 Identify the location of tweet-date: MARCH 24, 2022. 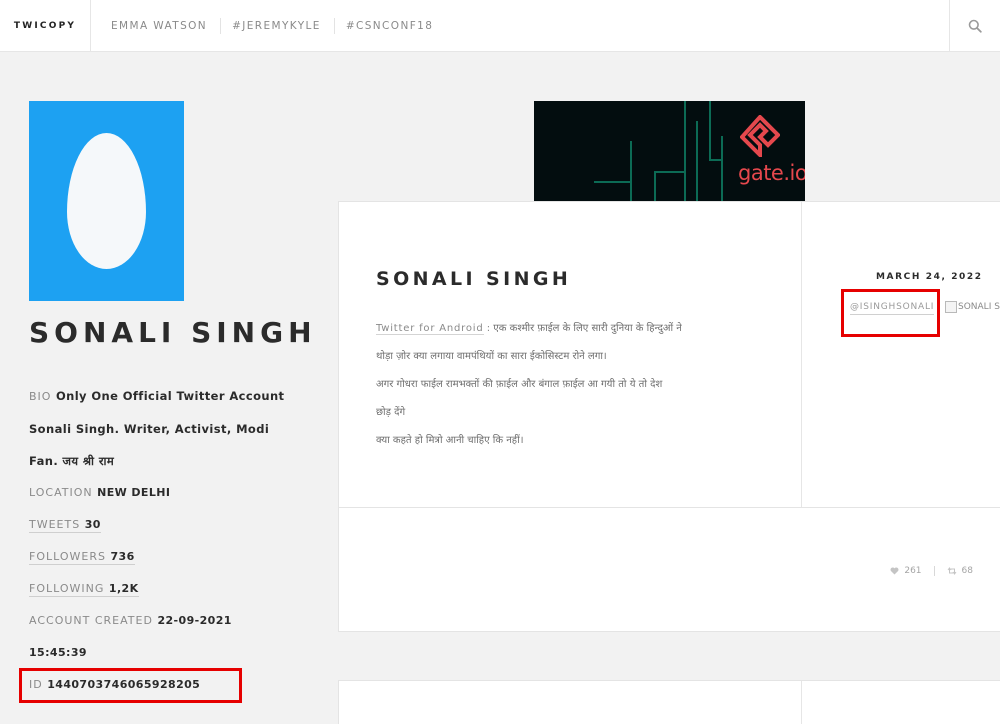
(929, 277).